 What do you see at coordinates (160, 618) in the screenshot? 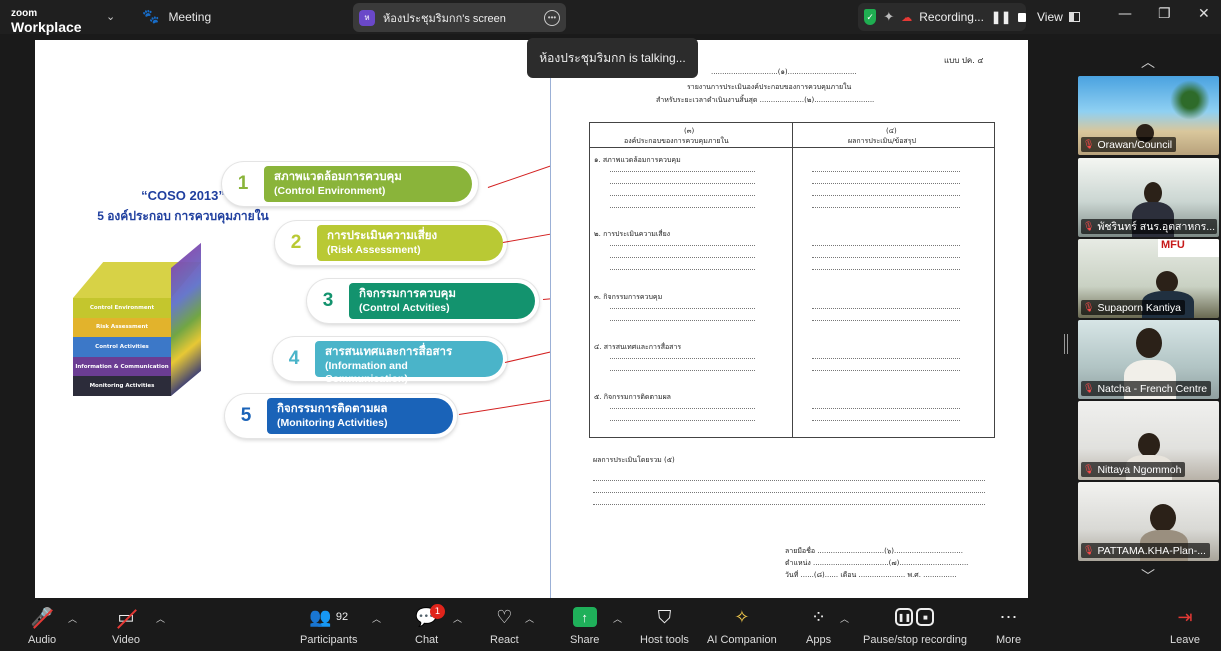
I see `video-options-caret: ︿` at bounding box center [160, 618].